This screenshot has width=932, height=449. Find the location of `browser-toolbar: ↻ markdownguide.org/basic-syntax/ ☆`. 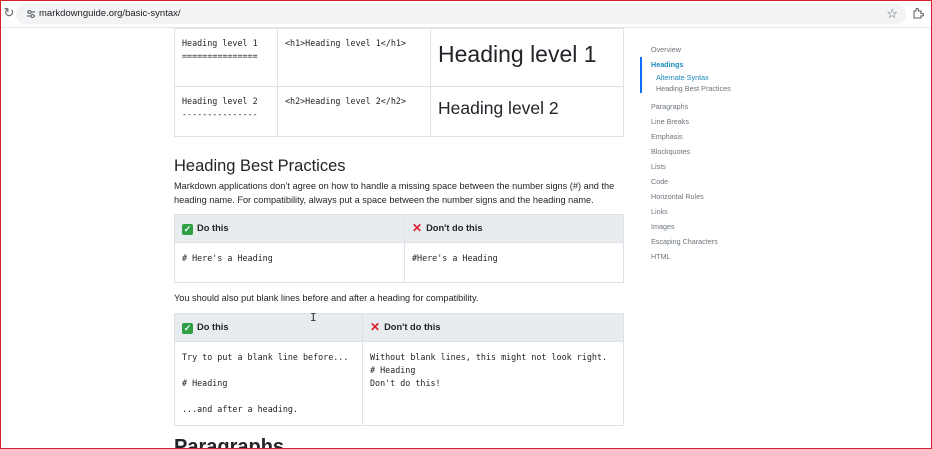

browser-toolbar: ↻ markdownguide.org/basic-syntax/ ☆ is located at coordinates (466, 14).